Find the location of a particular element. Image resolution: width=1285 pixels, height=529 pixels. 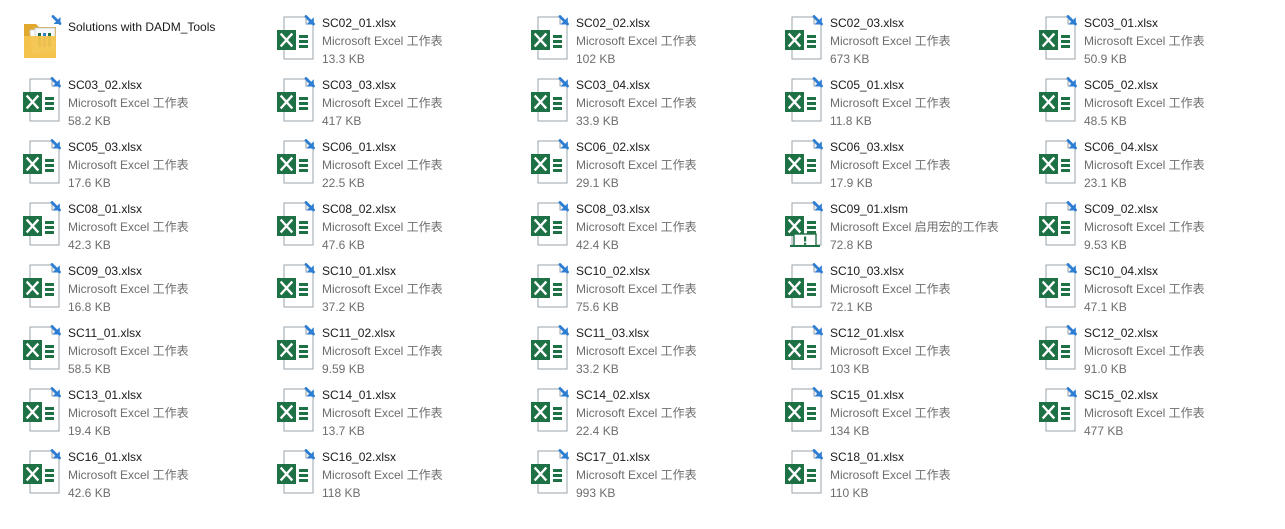

file-tile: SC18_01.xlsx Microsoft Excel 工作表 110 KB is located at coordinates (907, 474).